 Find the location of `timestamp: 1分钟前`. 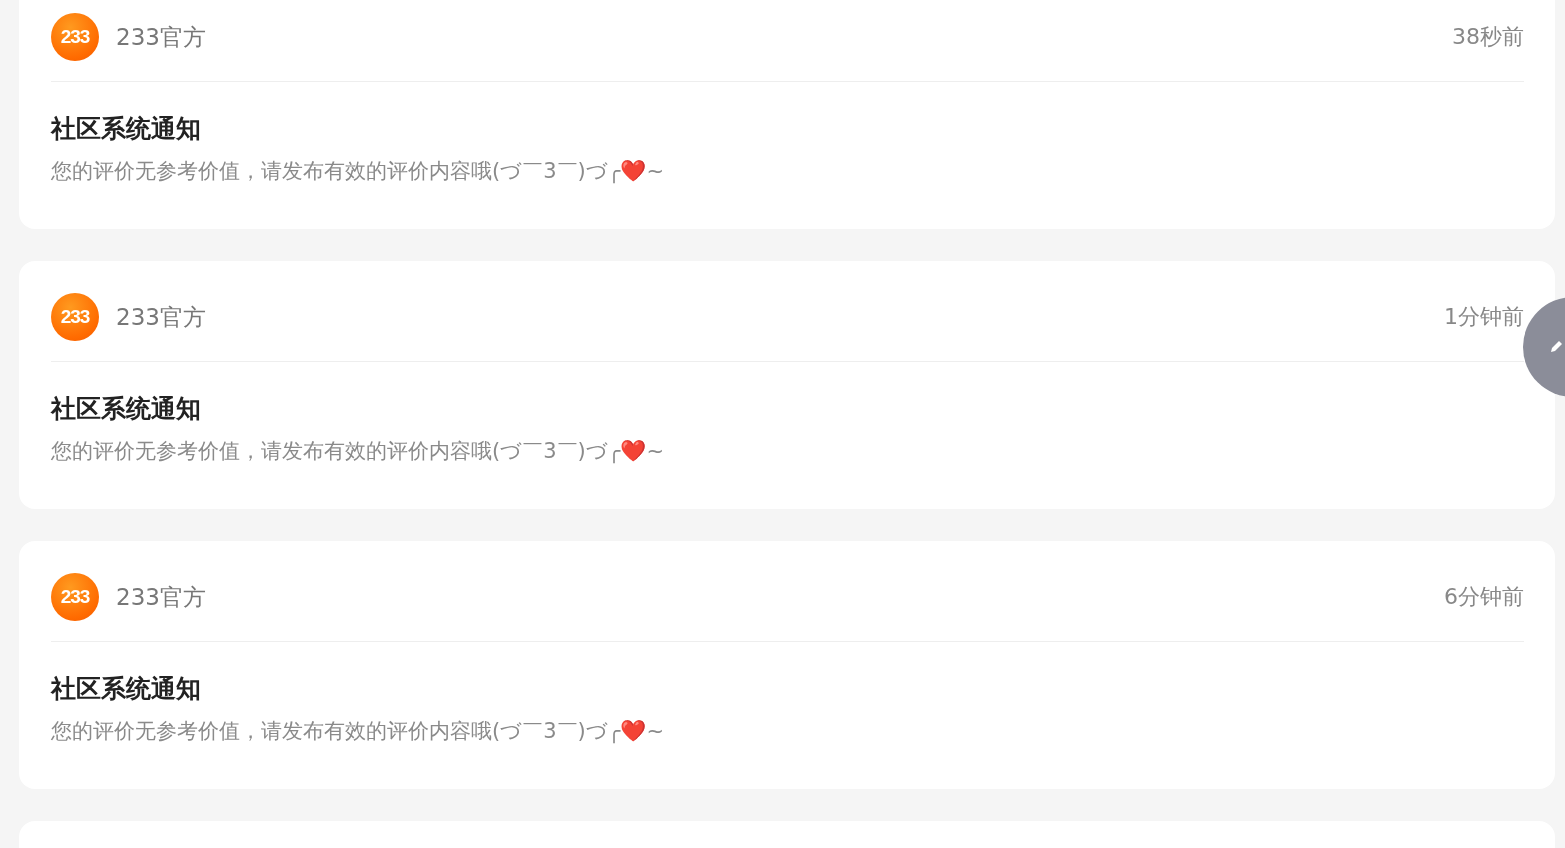

timestamp: 1分钟前 is located at coordinates (1484, 317).